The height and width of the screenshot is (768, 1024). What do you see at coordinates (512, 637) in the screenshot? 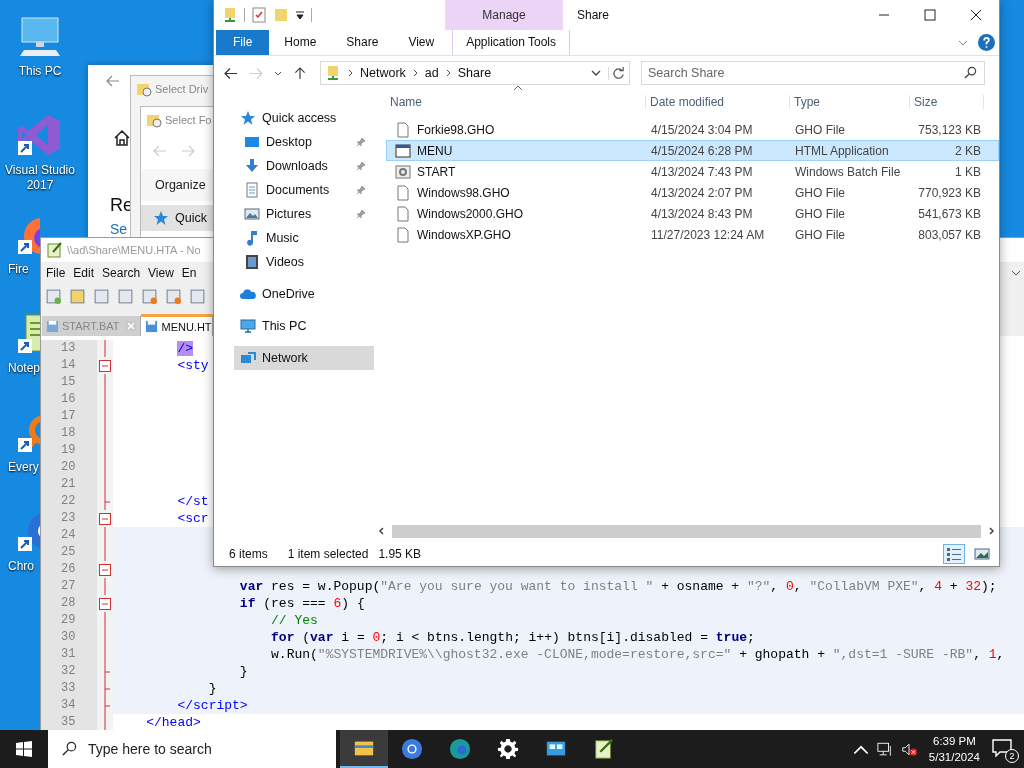
I see `code-line: for (var i = 0; i < btns.length; i++) btns[i].disabled = true;` at bounding box center [512, 637].